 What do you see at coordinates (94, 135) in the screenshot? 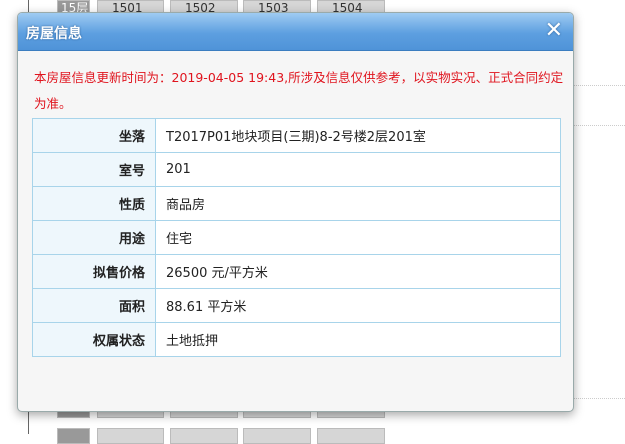
I see `field-label: 坐落` at bounding box center [94, 135].